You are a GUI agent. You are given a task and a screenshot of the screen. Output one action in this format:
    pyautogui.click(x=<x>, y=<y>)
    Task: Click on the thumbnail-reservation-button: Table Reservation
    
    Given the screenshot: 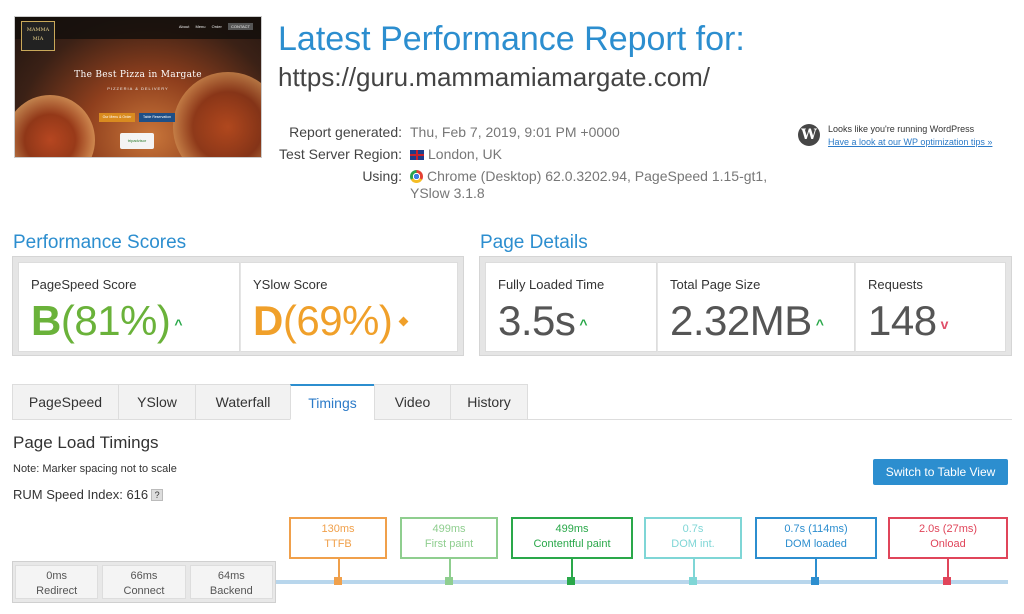 What is the action you would take?
    pyautogui.click(x=157, y=117)
    